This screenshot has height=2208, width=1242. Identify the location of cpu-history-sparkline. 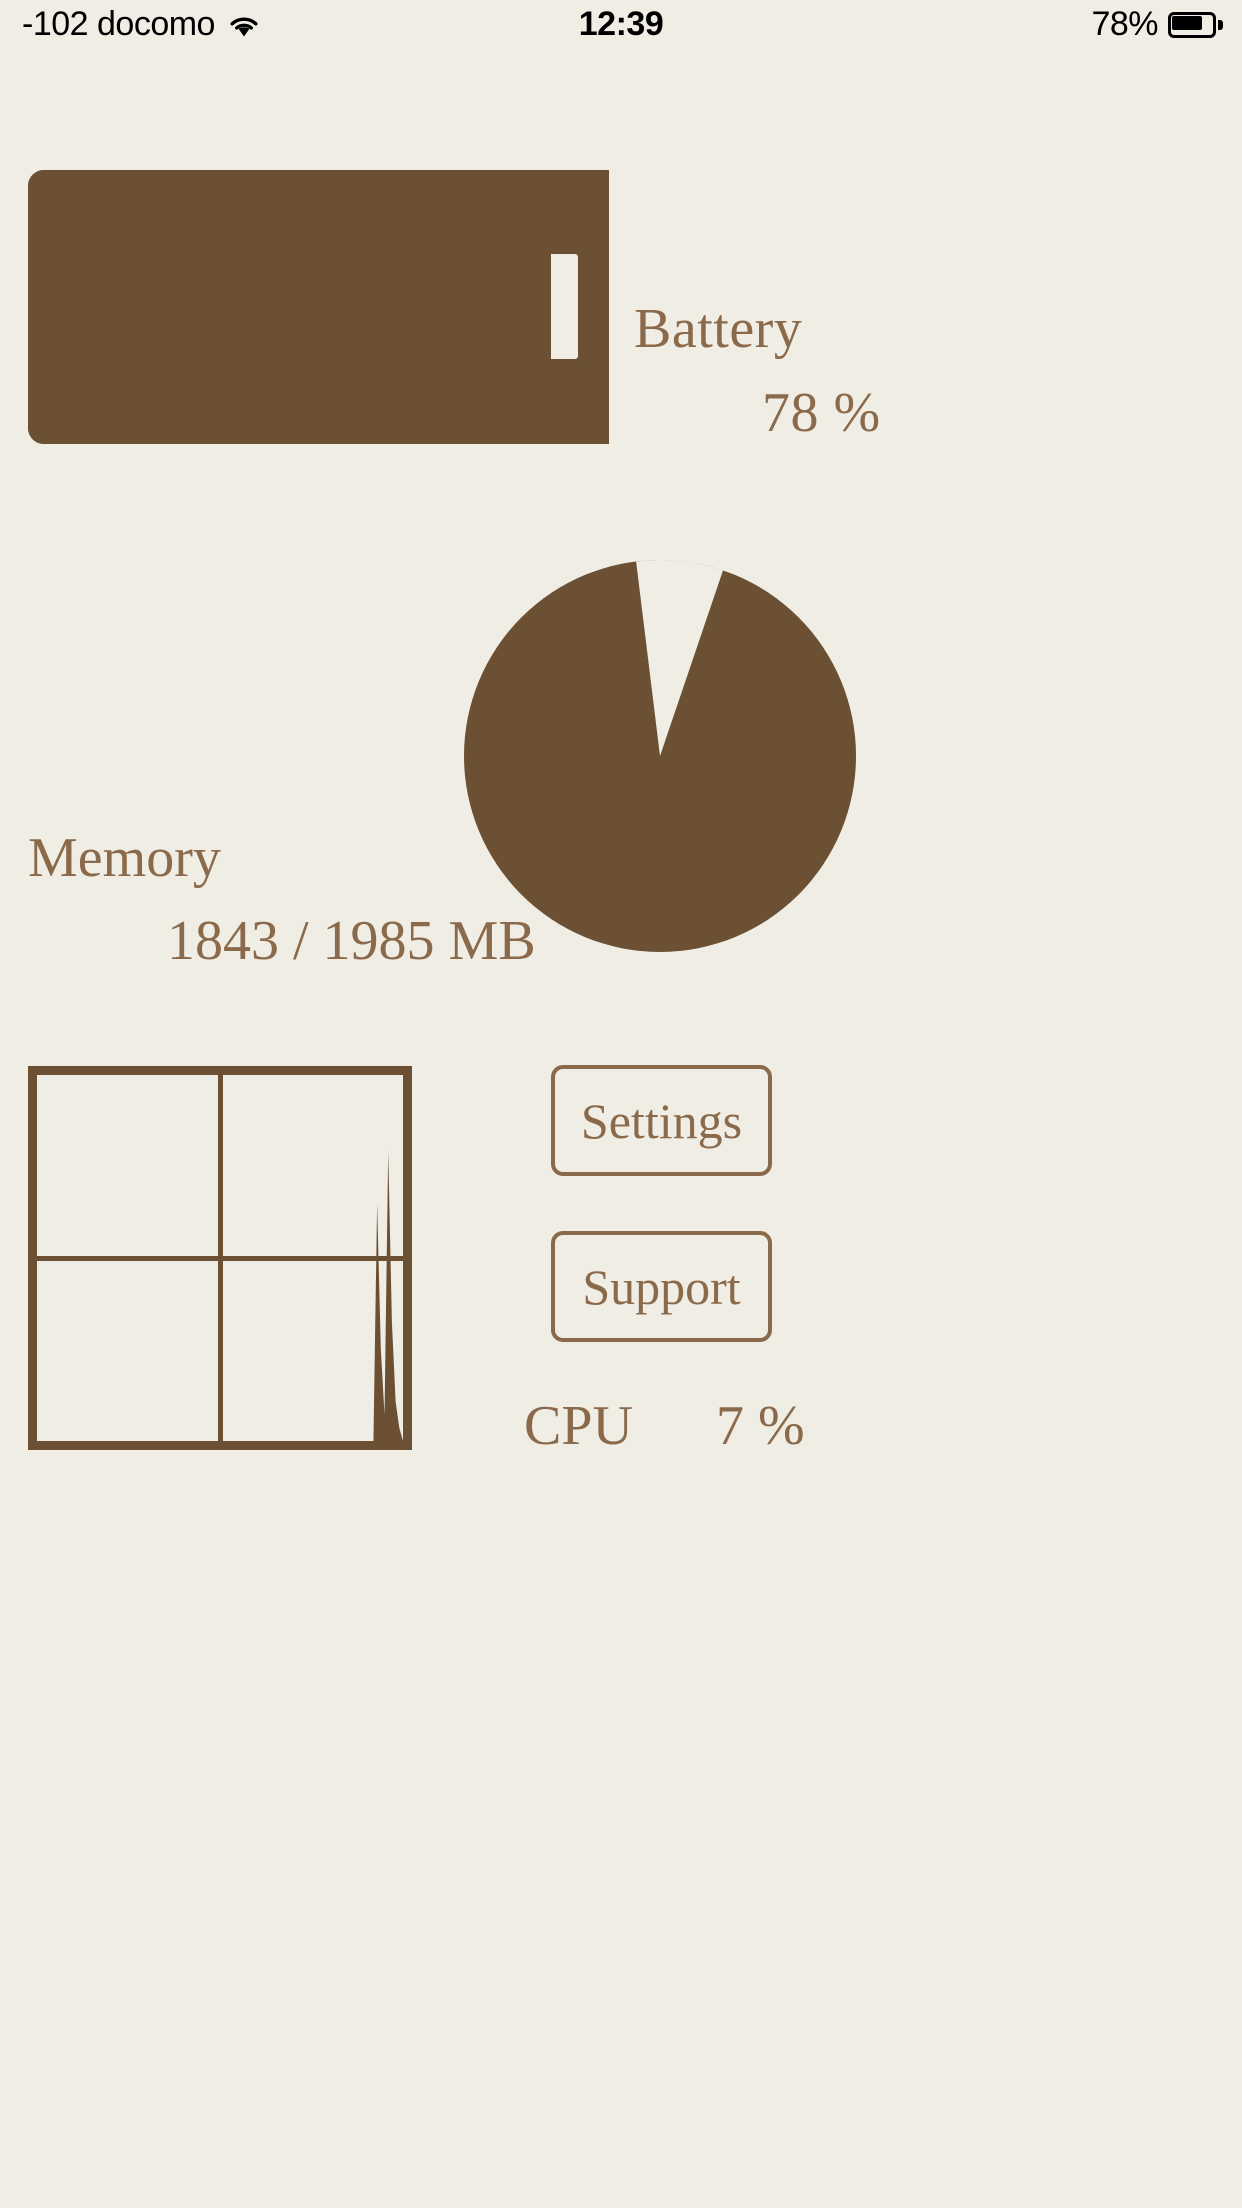
(220, 1296).